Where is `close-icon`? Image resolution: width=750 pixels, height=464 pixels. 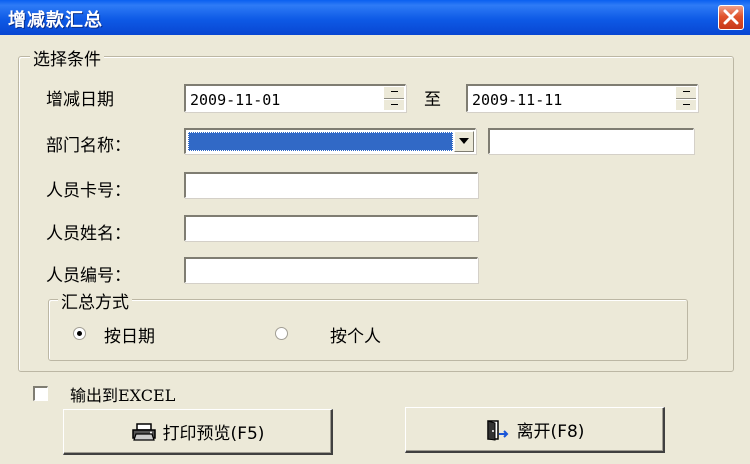 close-icon is located at coordinates (731, 17).